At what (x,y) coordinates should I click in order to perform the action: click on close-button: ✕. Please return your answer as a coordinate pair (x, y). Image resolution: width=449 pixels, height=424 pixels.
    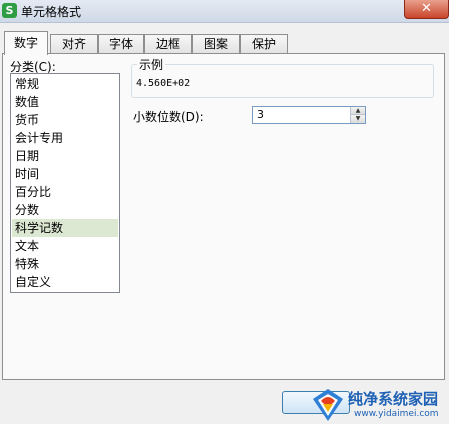
    Looking at the image, I should click on (426, 9).